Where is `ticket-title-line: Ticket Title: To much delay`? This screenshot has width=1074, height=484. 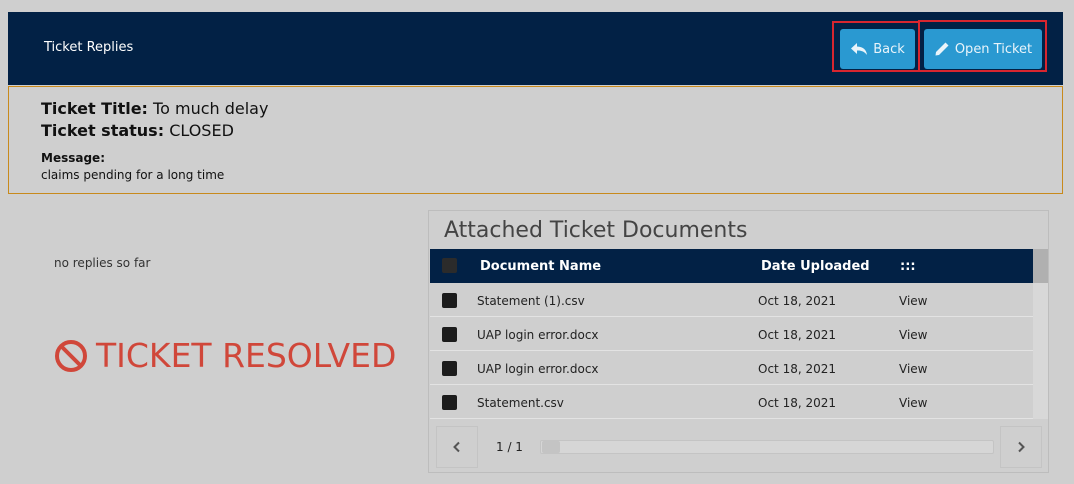 ticket-title-line: Ticket Title: To much delay is located at coordinates (154, 108).